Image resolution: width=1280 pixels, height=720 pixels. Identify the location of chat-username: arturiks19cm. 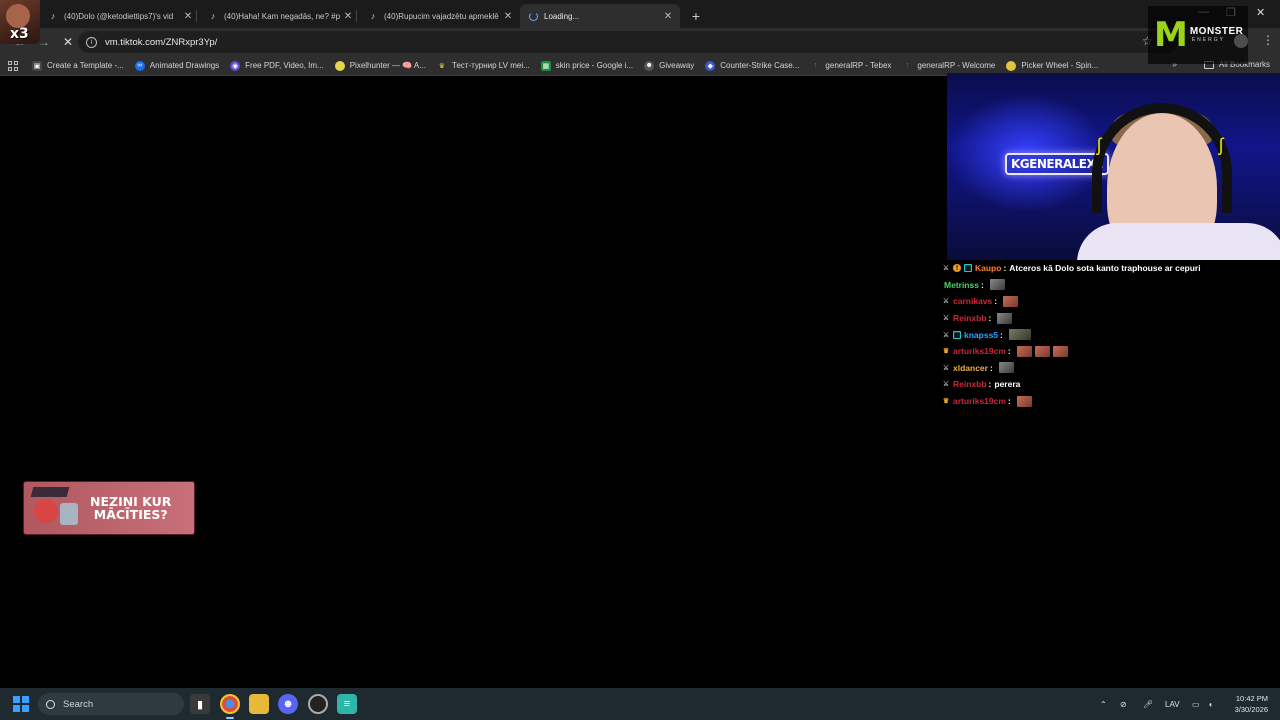
(979, 351).